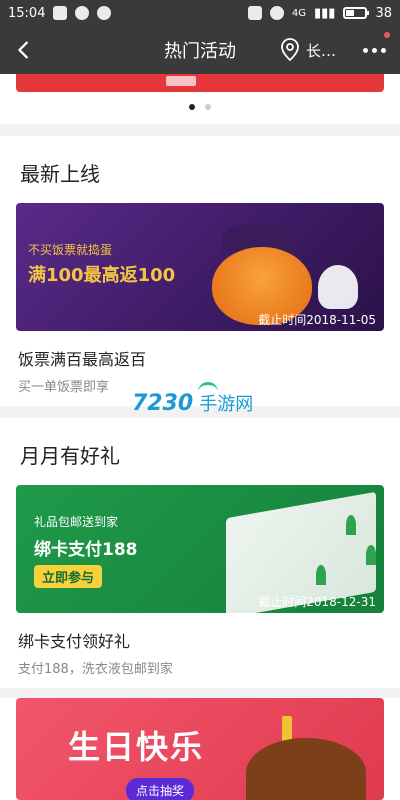 This screenshot has height=800, width=400. I want to click on draw-button: 点击抽奖, so click(160, 789).